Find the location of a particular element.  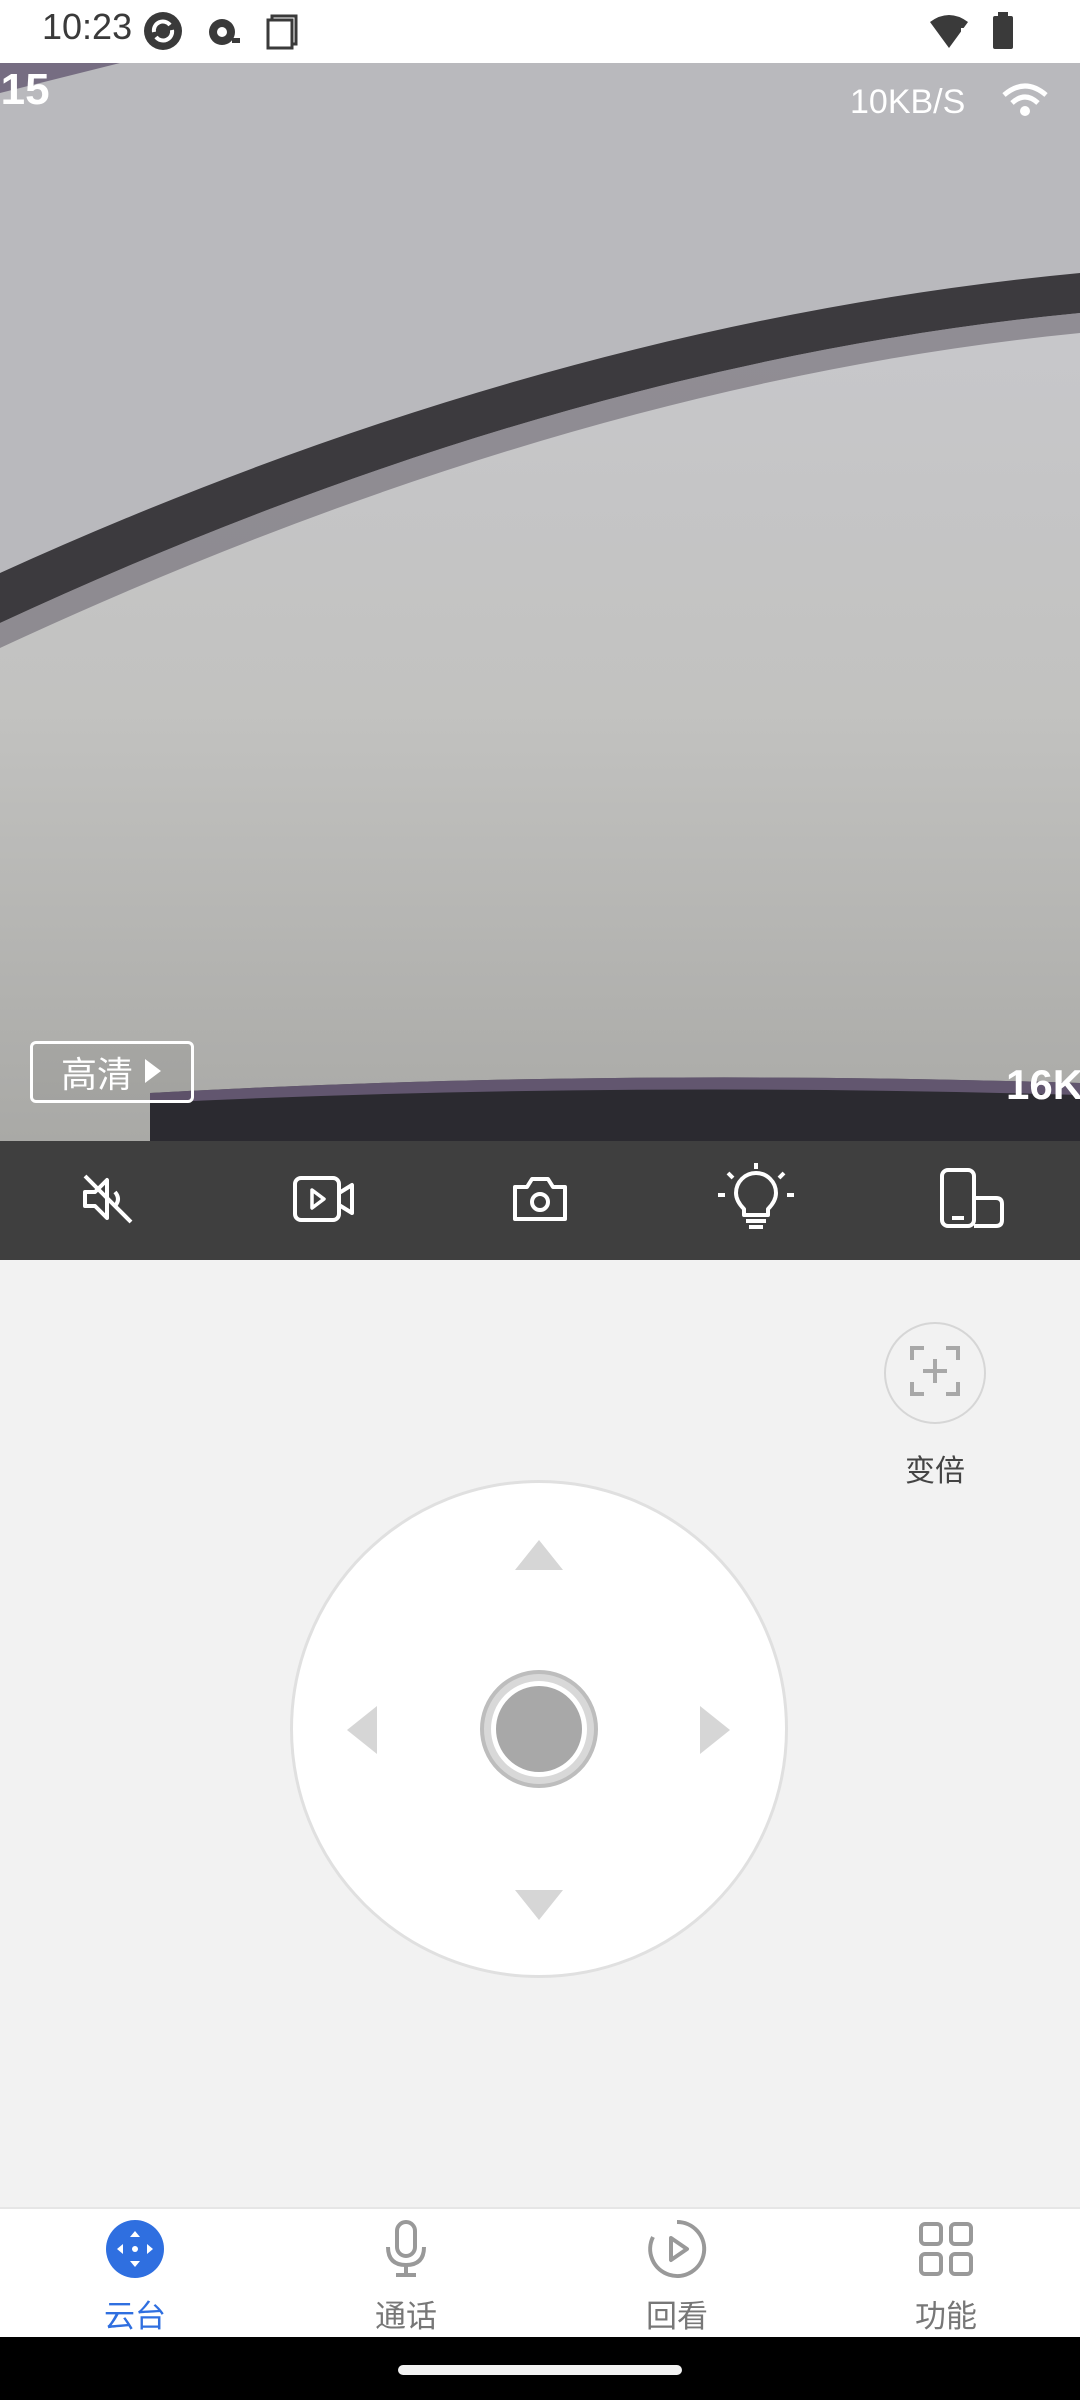

screenshot-icon is located at coordinates (283, 31).